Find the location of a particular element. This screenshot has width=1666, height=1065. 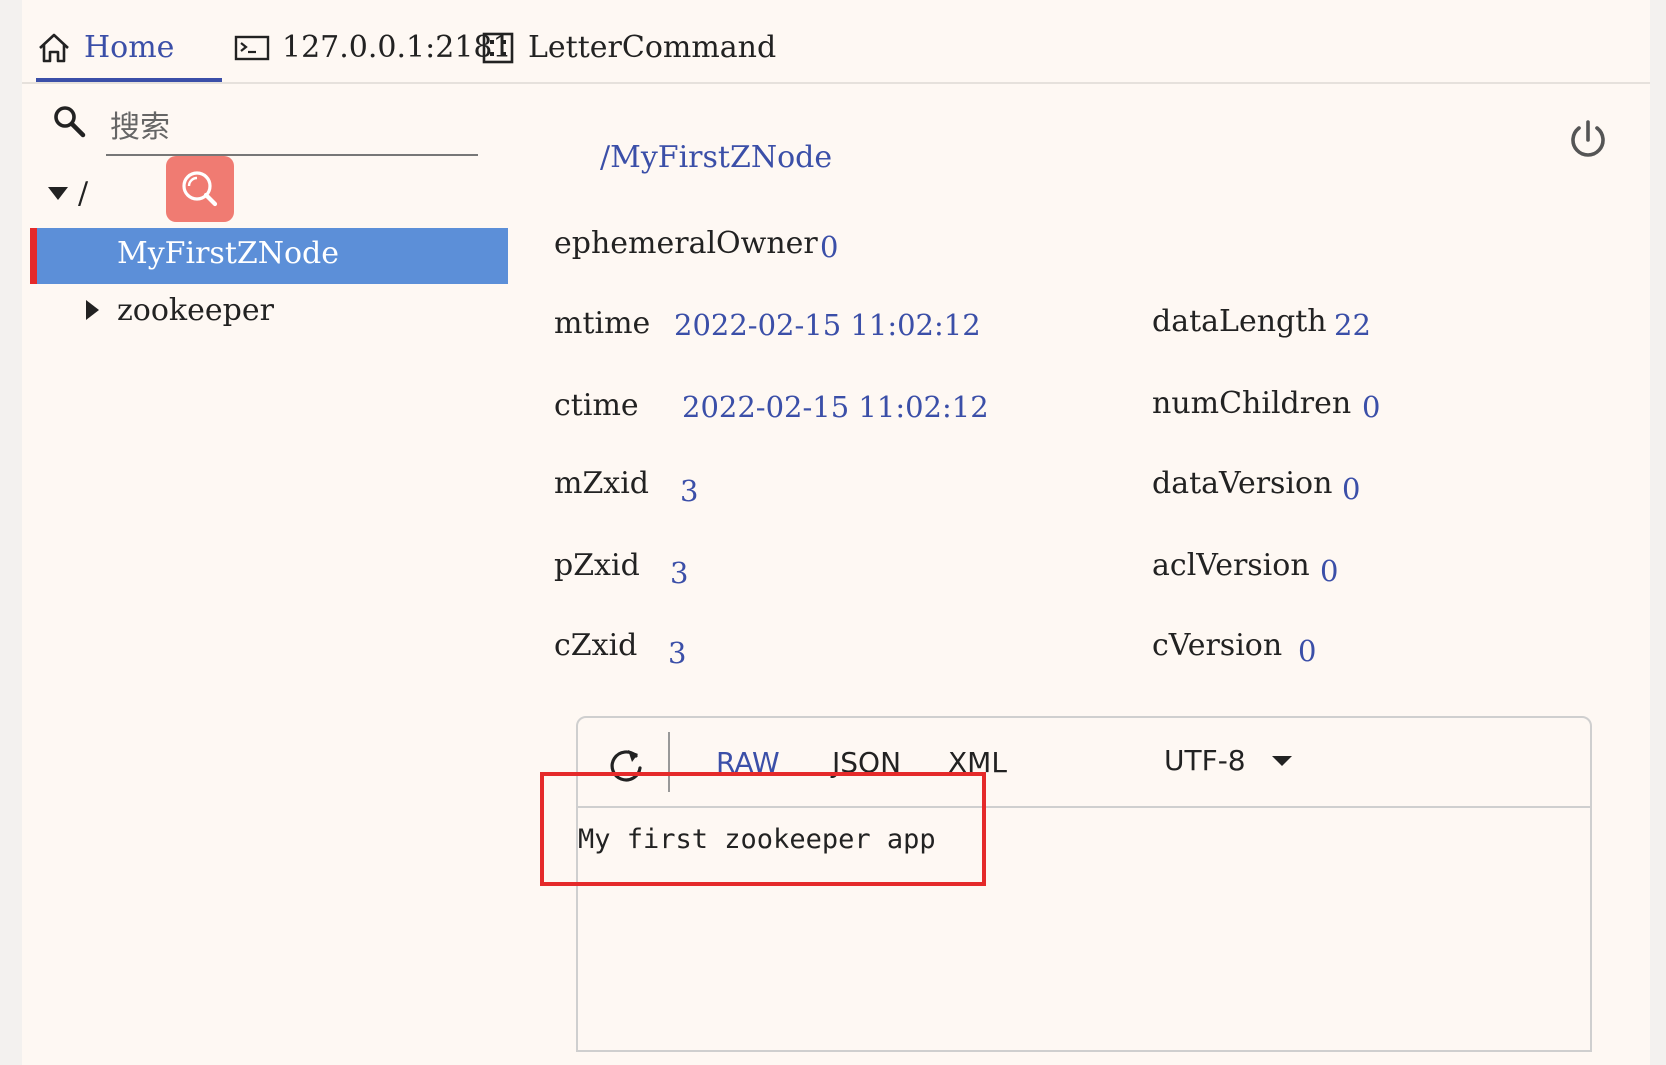

prop-value-data-version: 0 is located at coordinates (1351, 489).